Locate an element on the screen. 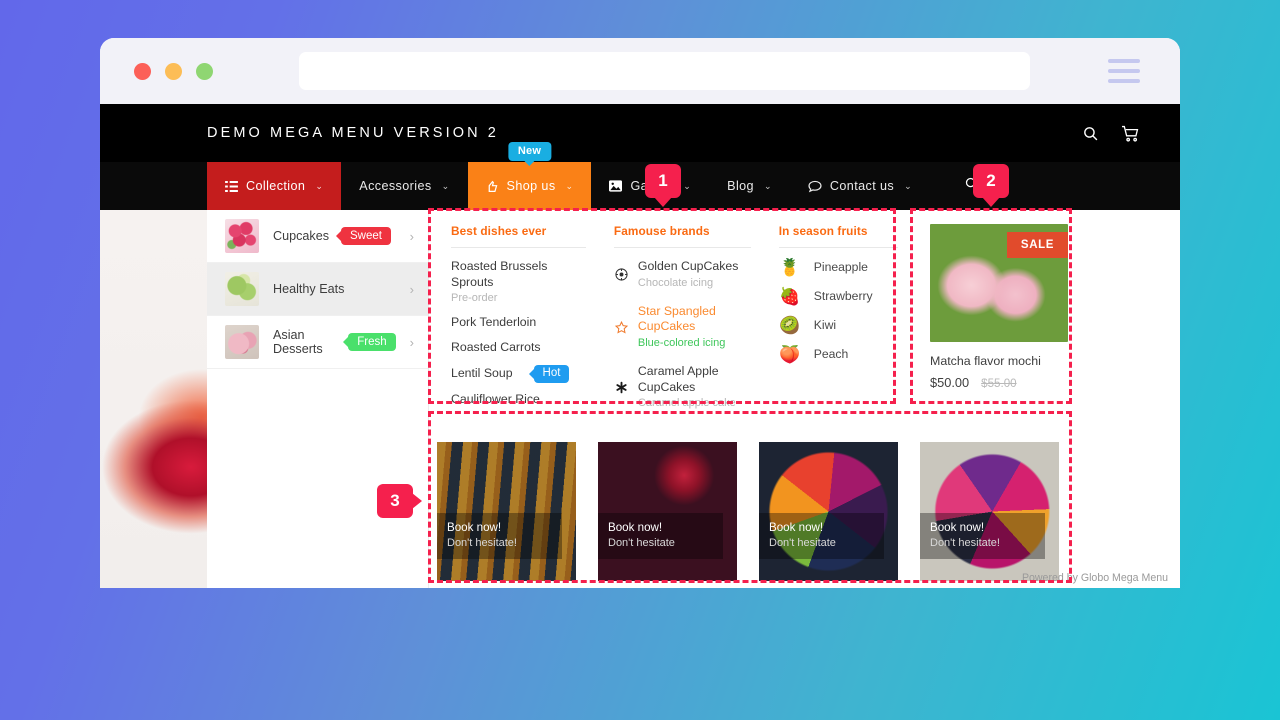  nav-label: Shop us is located at coordinates (531, 186).